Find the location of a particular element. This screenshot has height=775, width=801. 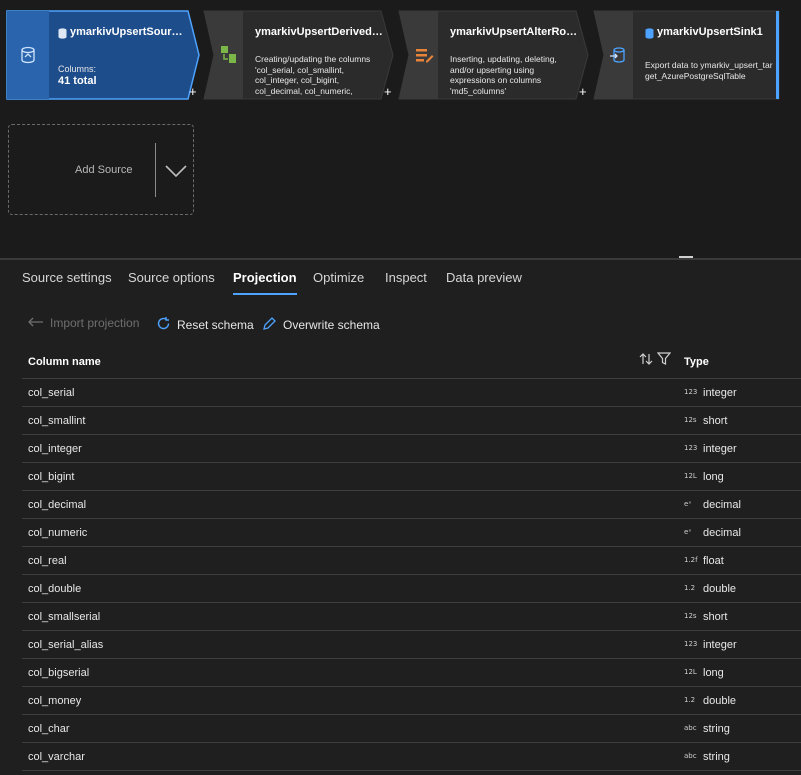

overwrite-schema-label: Overwrite schema is located at coordinates (331, 325).